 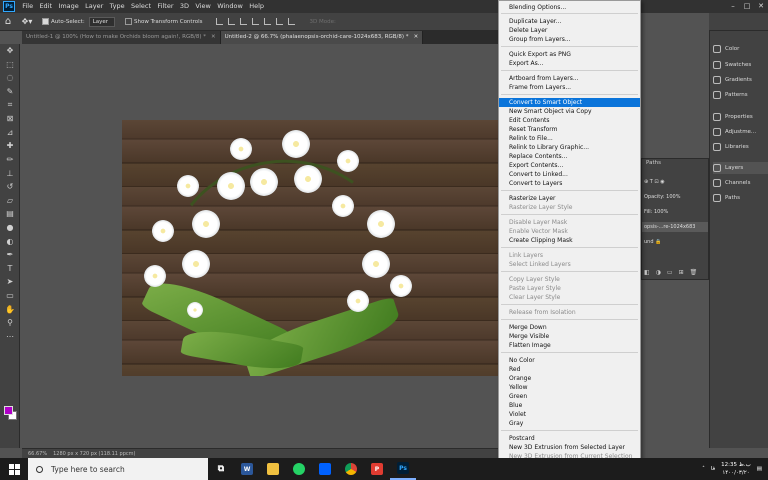 What do you see at coordinates (569, 414) in the screenshot?
I see `menu-item-violet: Violet` at bounding box center [569, 414].